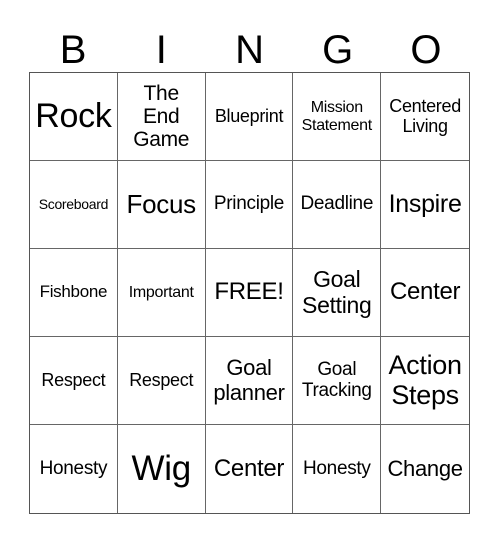  I want to click on header-letter-g: G, so click(338, 50).